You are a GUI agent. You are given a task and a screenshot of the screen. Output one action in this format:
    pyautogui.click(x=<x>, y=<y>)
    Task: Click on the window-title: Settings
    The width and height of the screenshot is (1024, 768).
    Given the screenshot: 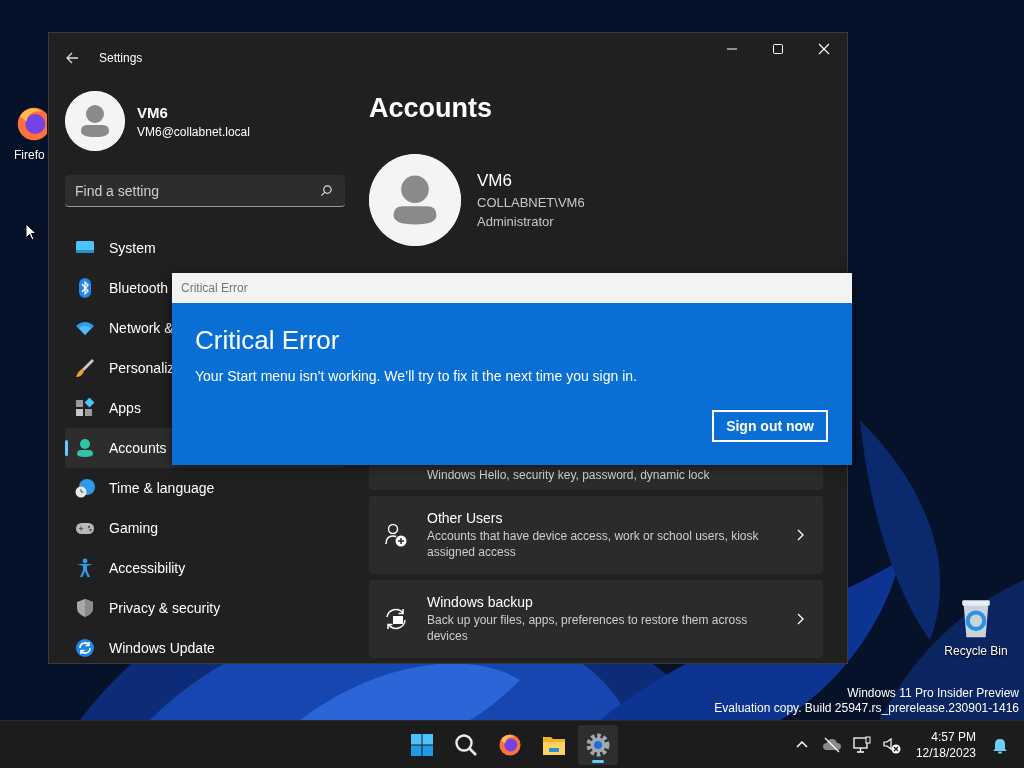 What is the action you would take?
    pyautogui.click(x=121, y=58)
    